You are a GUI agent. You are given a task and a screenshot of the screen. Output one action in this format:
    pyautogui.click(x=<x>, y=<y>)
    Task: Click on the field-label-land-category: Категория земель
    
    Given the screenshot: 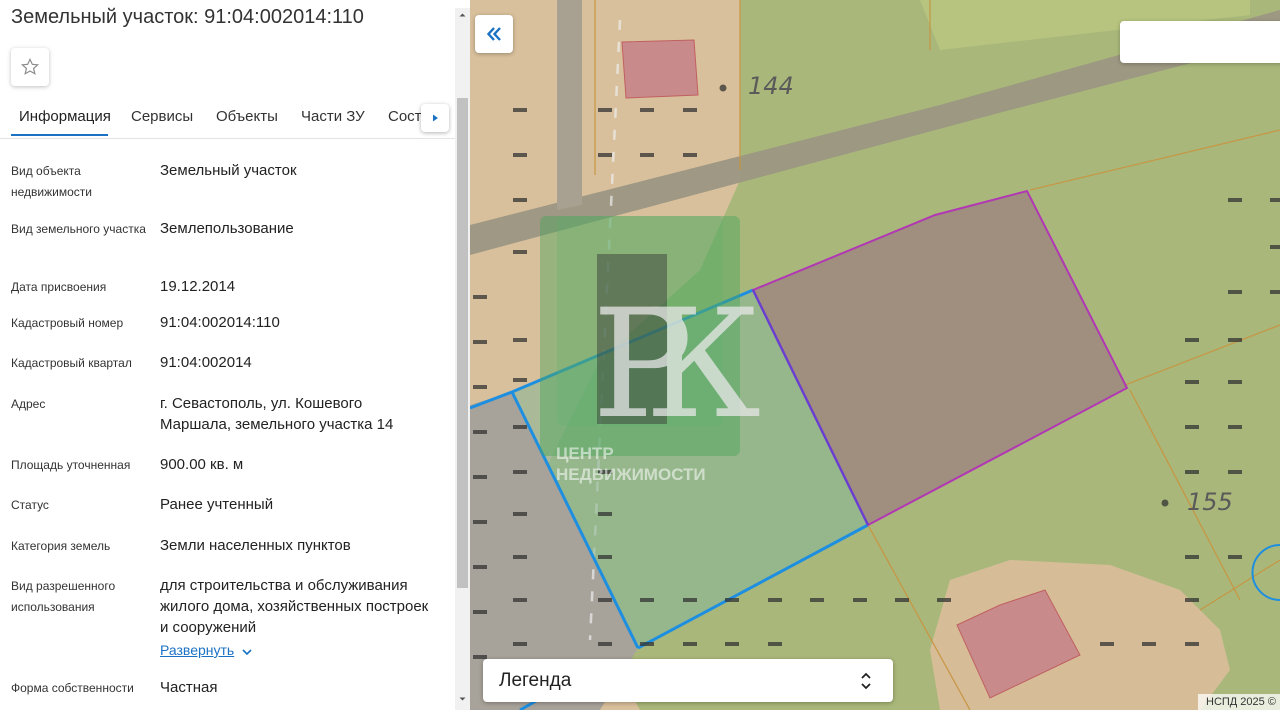 What is the action you would take?
    pyautogui.click(x=61, y=546)
    